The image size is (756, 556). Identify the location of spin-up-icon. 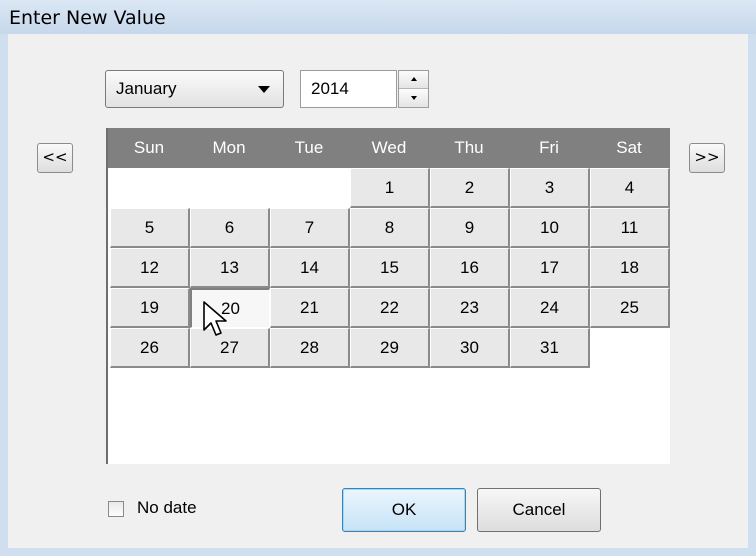
(414, 79).